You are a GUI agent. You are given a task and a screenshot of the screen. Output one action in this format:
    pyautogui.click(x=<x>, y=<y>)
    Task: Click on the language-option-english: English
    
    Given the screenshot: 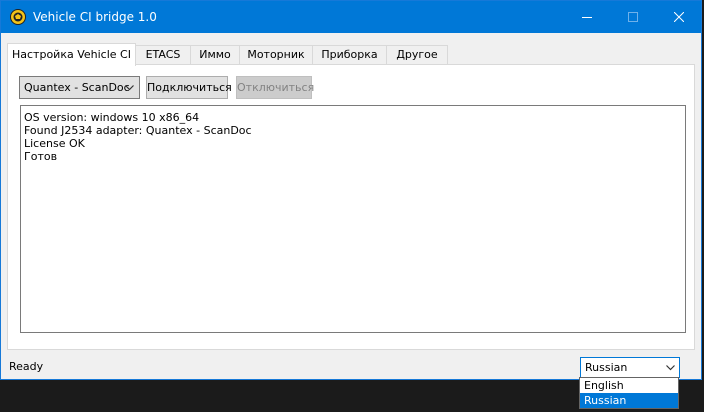 What is the action you would take?
    pyautogui.click(x=629, y=385)
    